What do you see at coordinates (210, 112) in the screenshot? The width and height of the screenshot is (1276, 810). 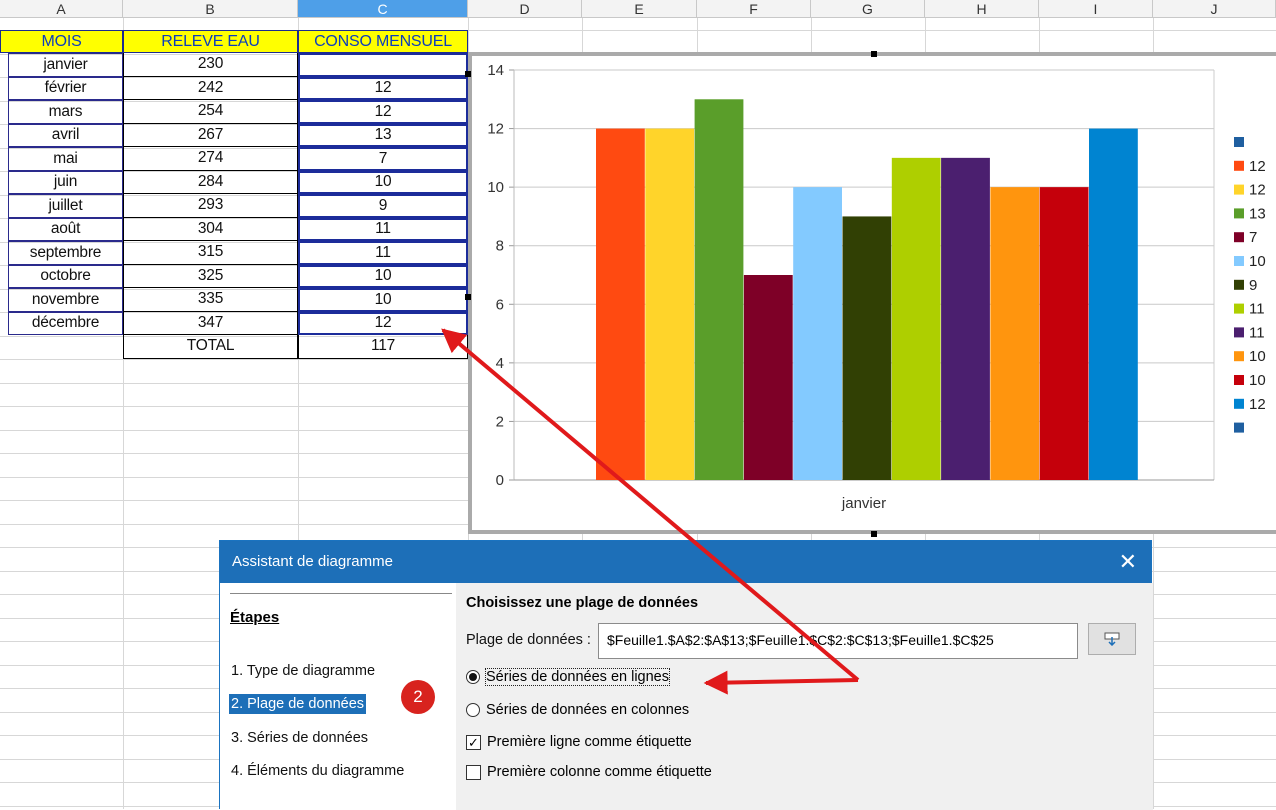 I see `cell-releve: 254` at bounding box center [210, 112].